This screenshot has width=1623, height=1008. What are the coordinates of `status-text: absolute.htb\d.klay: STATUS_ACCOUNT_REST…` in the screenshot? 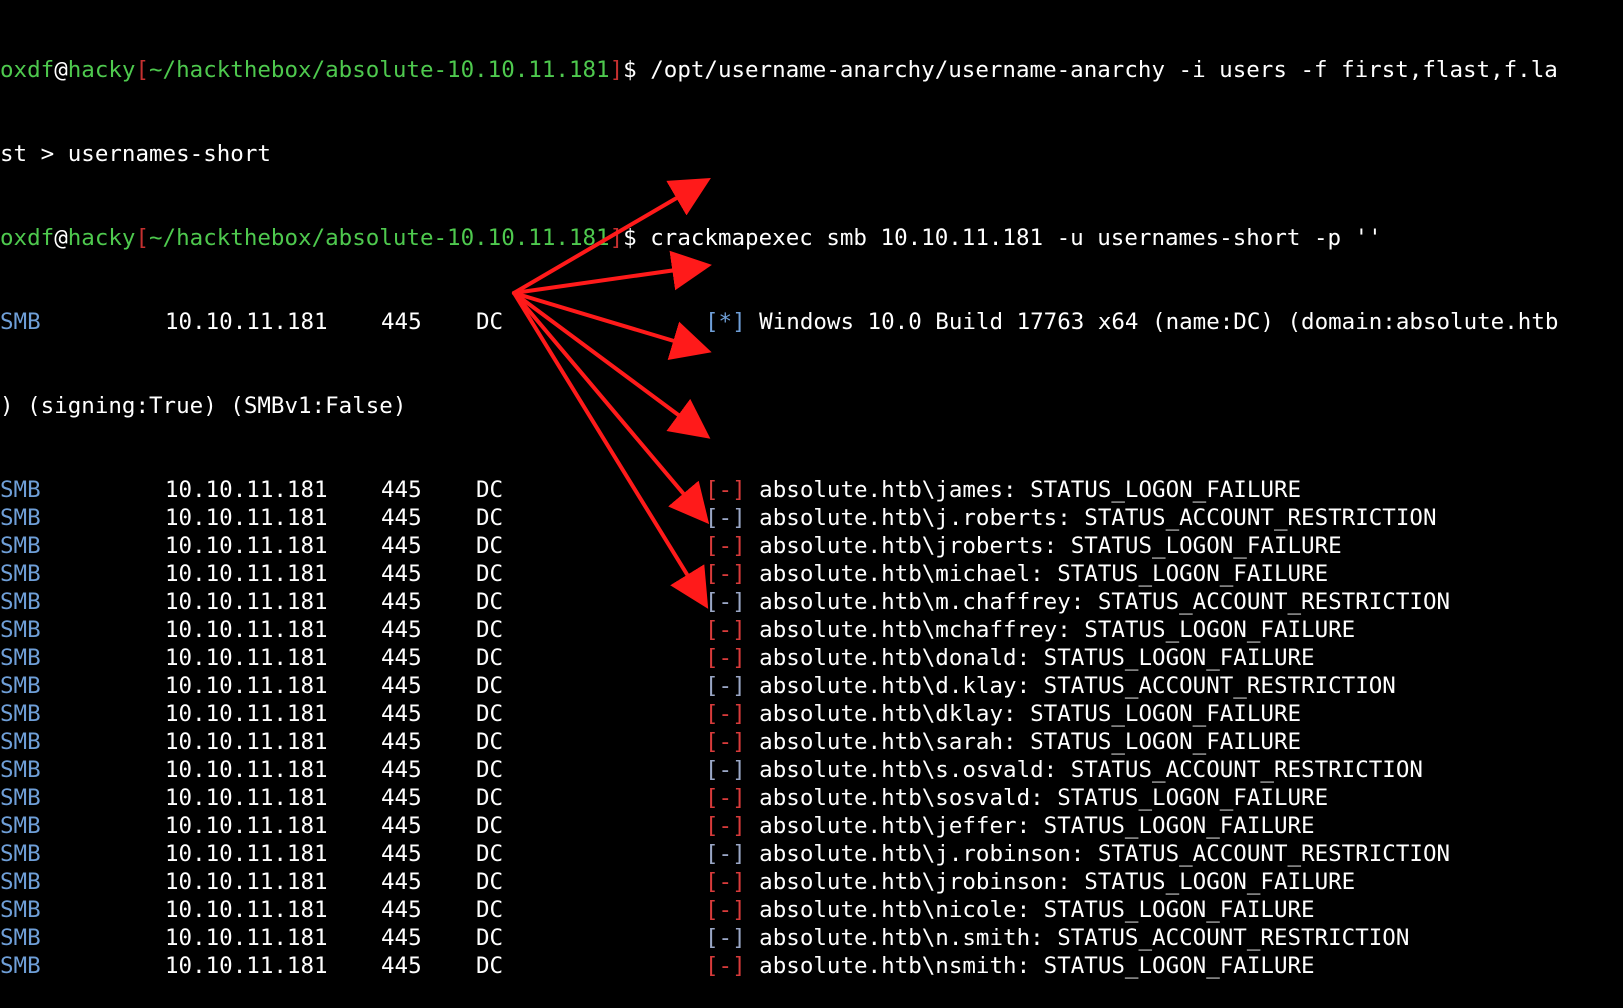 It's located at (1070, 686).